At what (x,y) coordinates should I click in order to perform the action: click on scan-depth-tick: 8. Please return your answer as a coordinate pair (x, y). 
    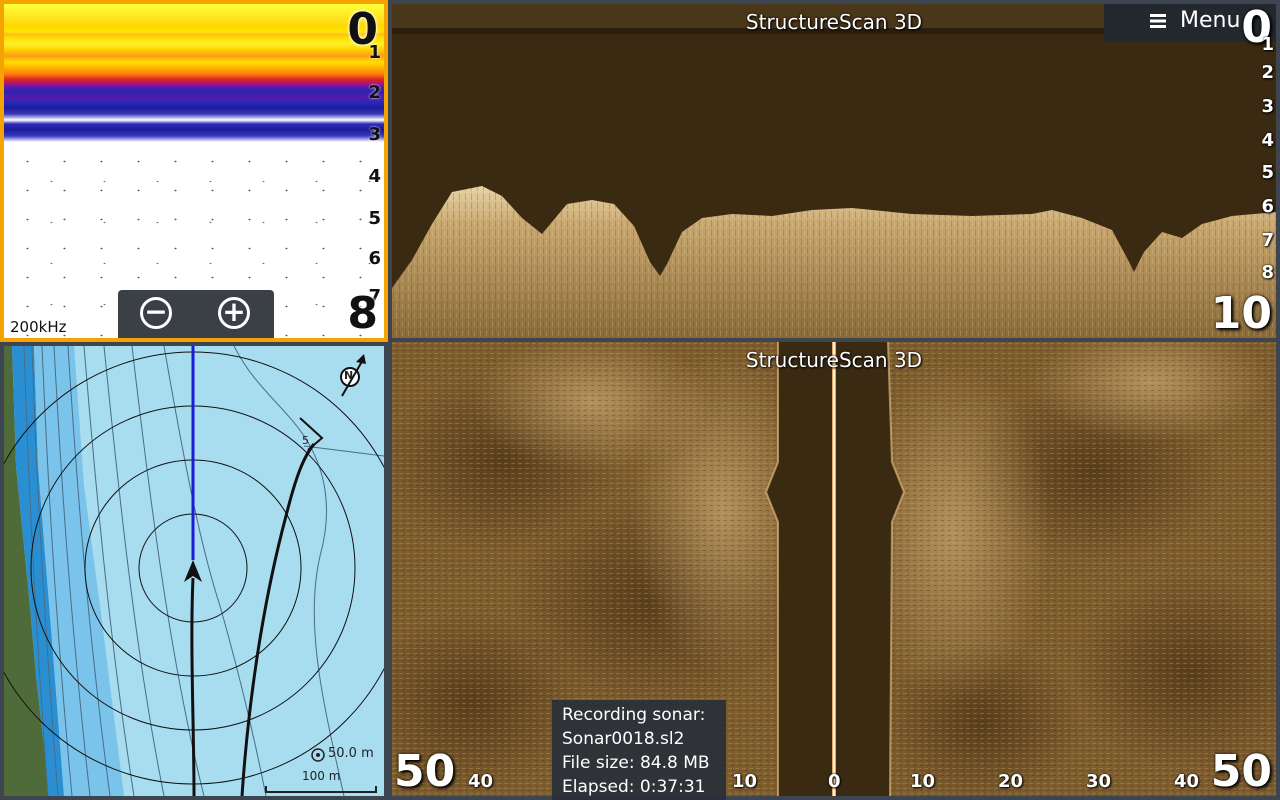
    Looking at the image, I should click on (1267, 272).